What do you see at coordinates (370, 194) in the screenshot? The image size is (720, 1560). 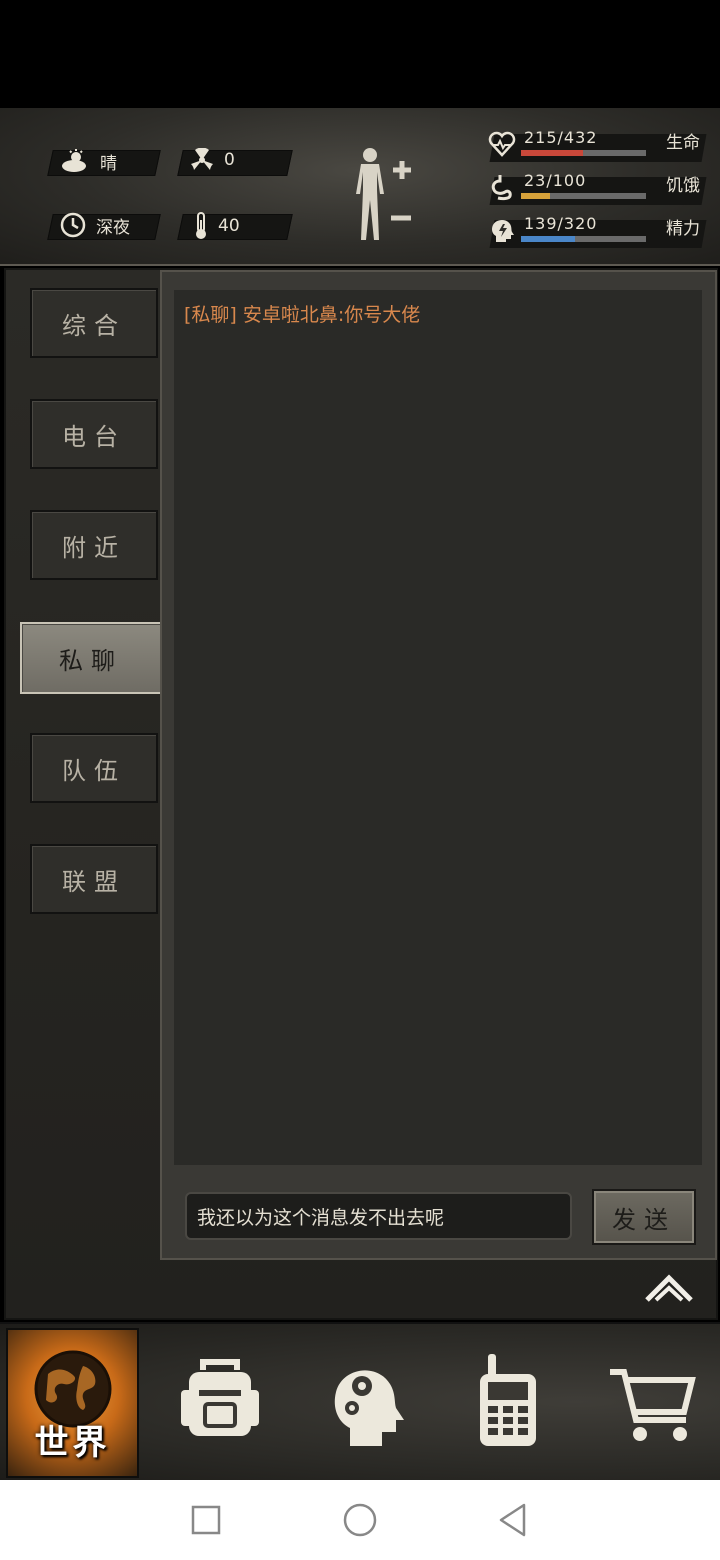 I see `human-figure-icon` at bounding box center [370, 194].